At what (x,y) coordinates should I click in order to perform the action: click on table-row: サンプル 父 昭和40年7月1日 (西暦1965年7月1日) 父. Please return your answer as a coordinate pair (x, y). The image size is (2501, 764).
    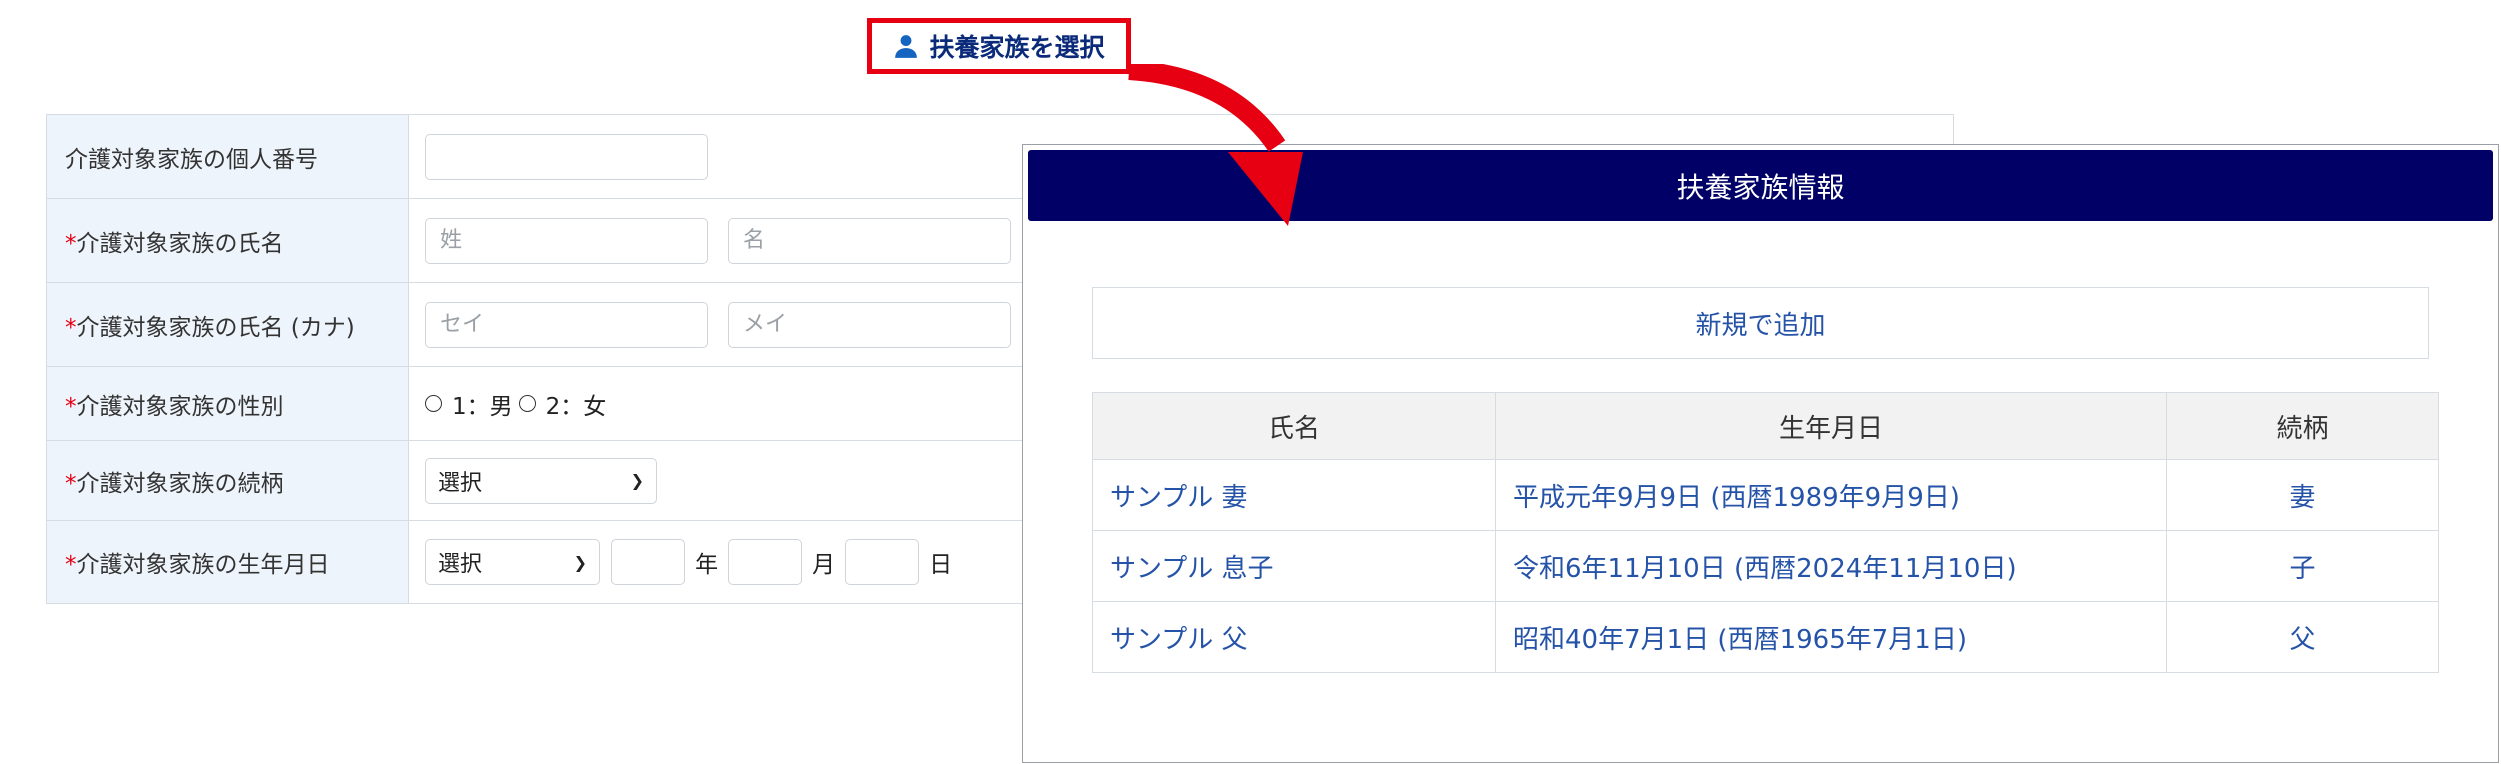
    Looking at the image, I should click on (1765, 637).